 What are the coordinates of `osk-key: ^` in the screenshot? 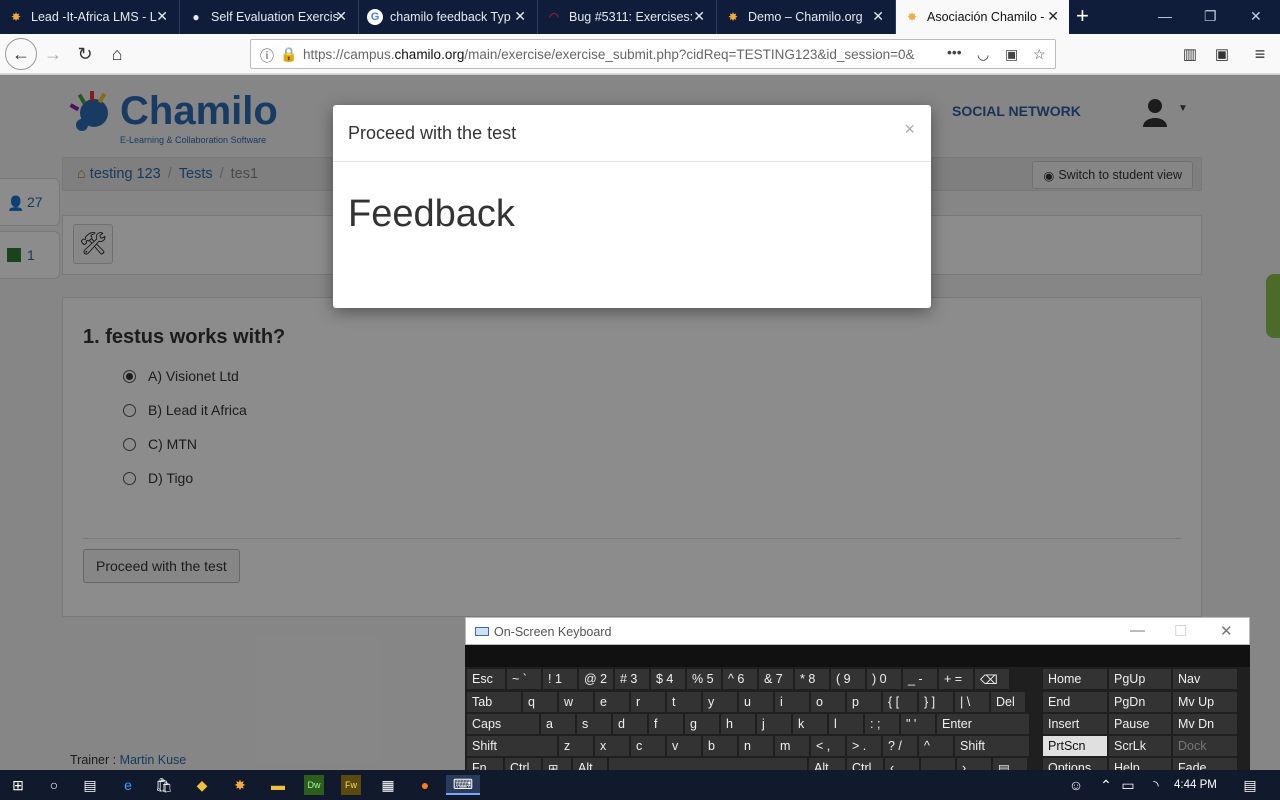 It's located at (936, 746).